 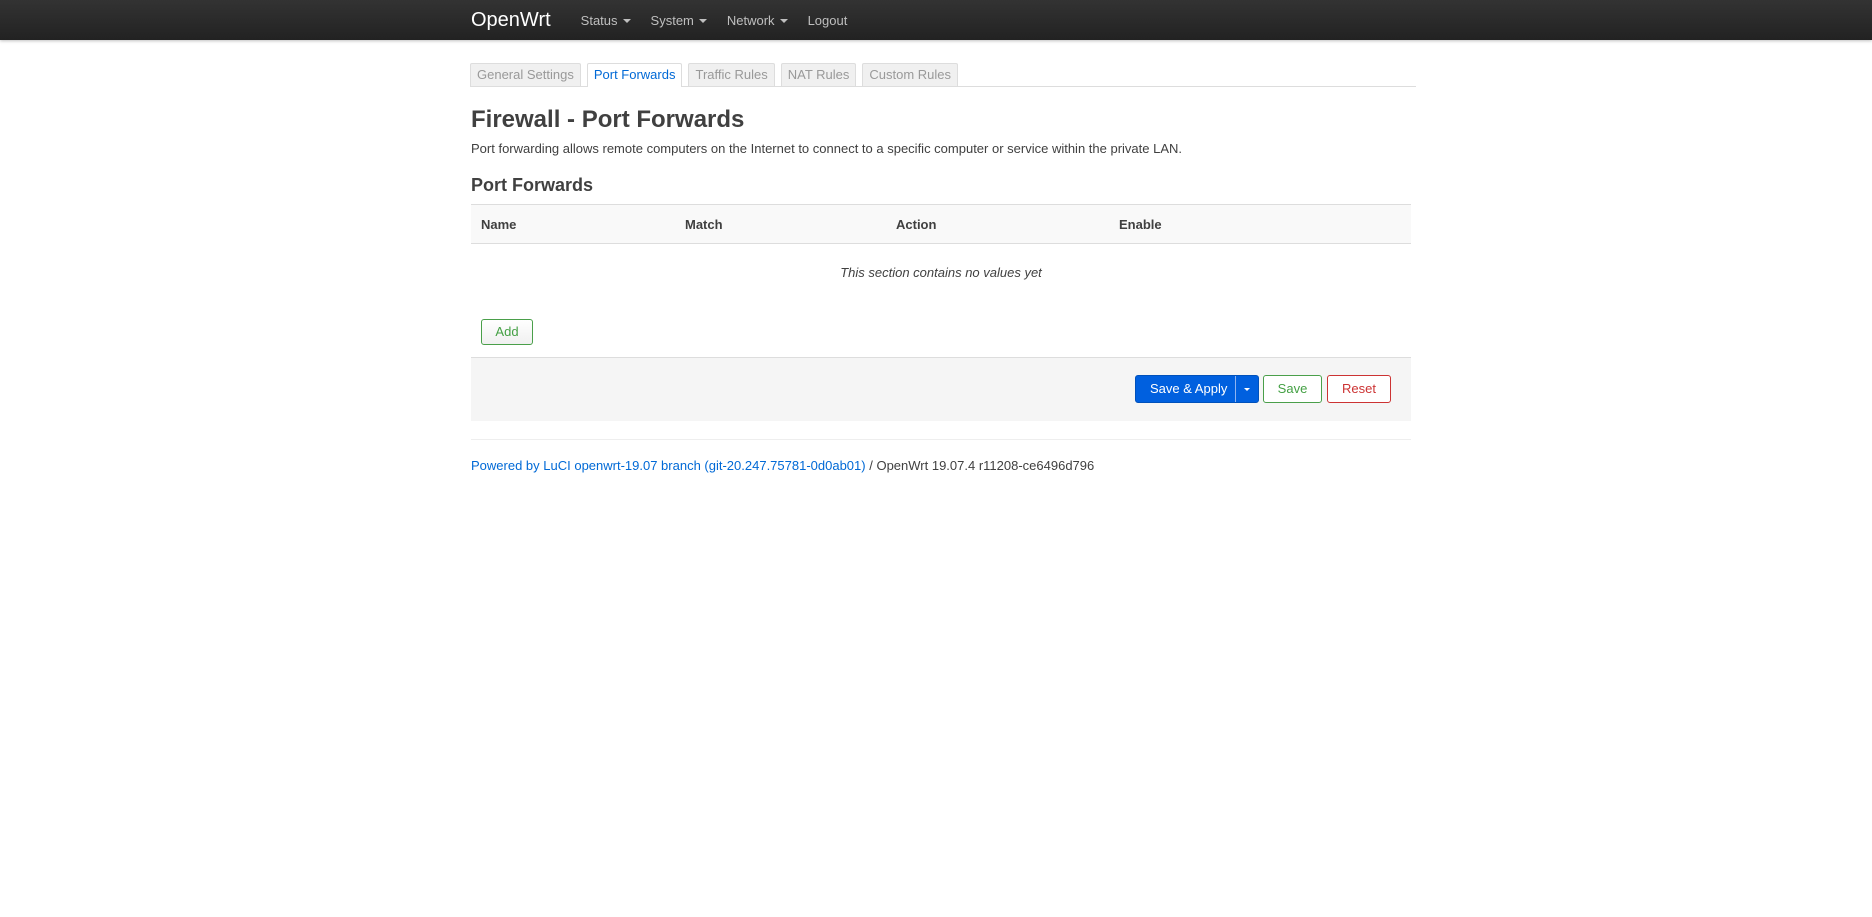 What do you see at coordinates (1359, 389) in the screenshot?
I see `reset-button: Reset` at bounding box center [1359, 389].